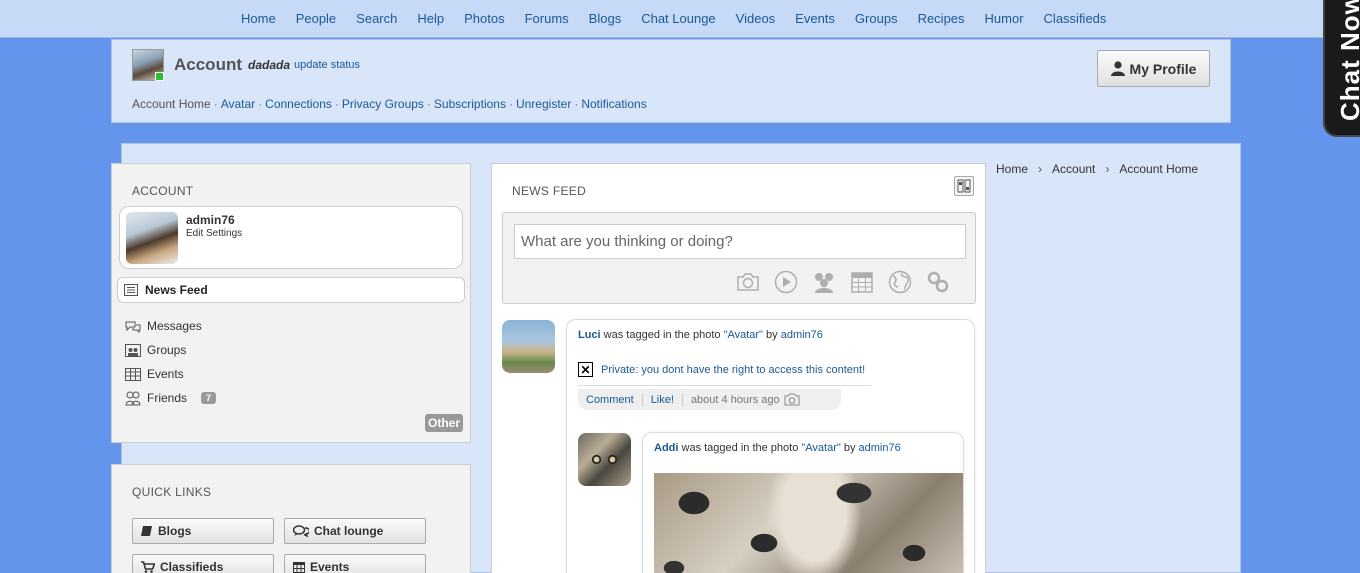 The width and height of the screenshot is (1360, 573). Describe the element at coordinates (291, 290) in the screenshot. I see `sidebar-item-news-feed: News Feed` at that location.